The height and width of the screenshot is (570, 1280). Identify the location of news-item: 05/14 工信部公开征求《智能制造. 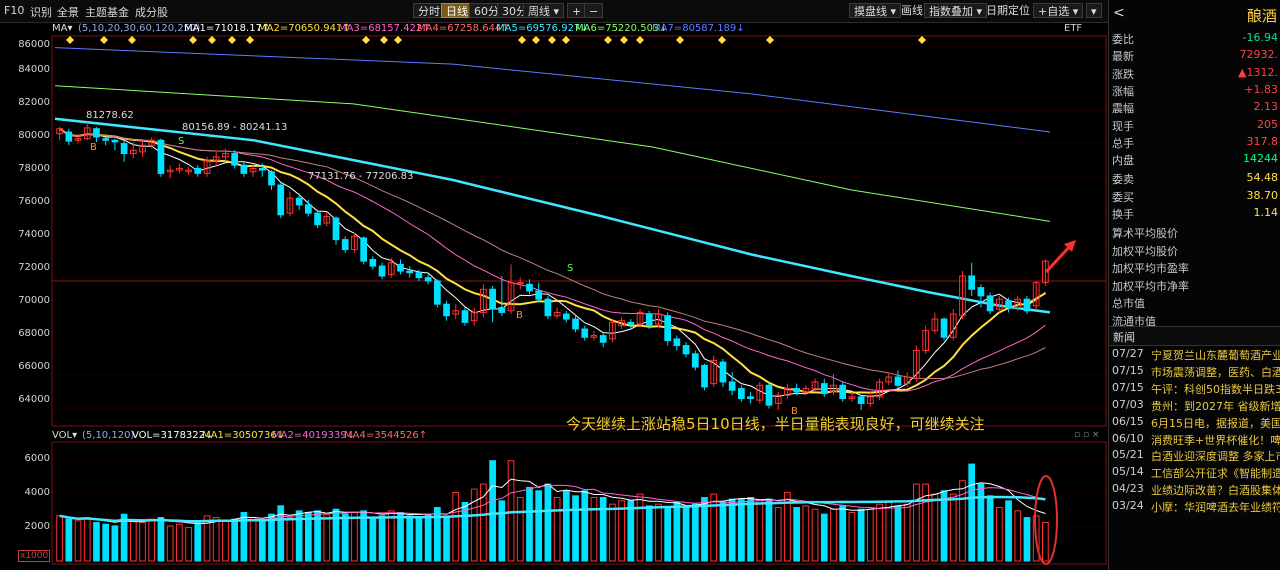
(1194, 472).